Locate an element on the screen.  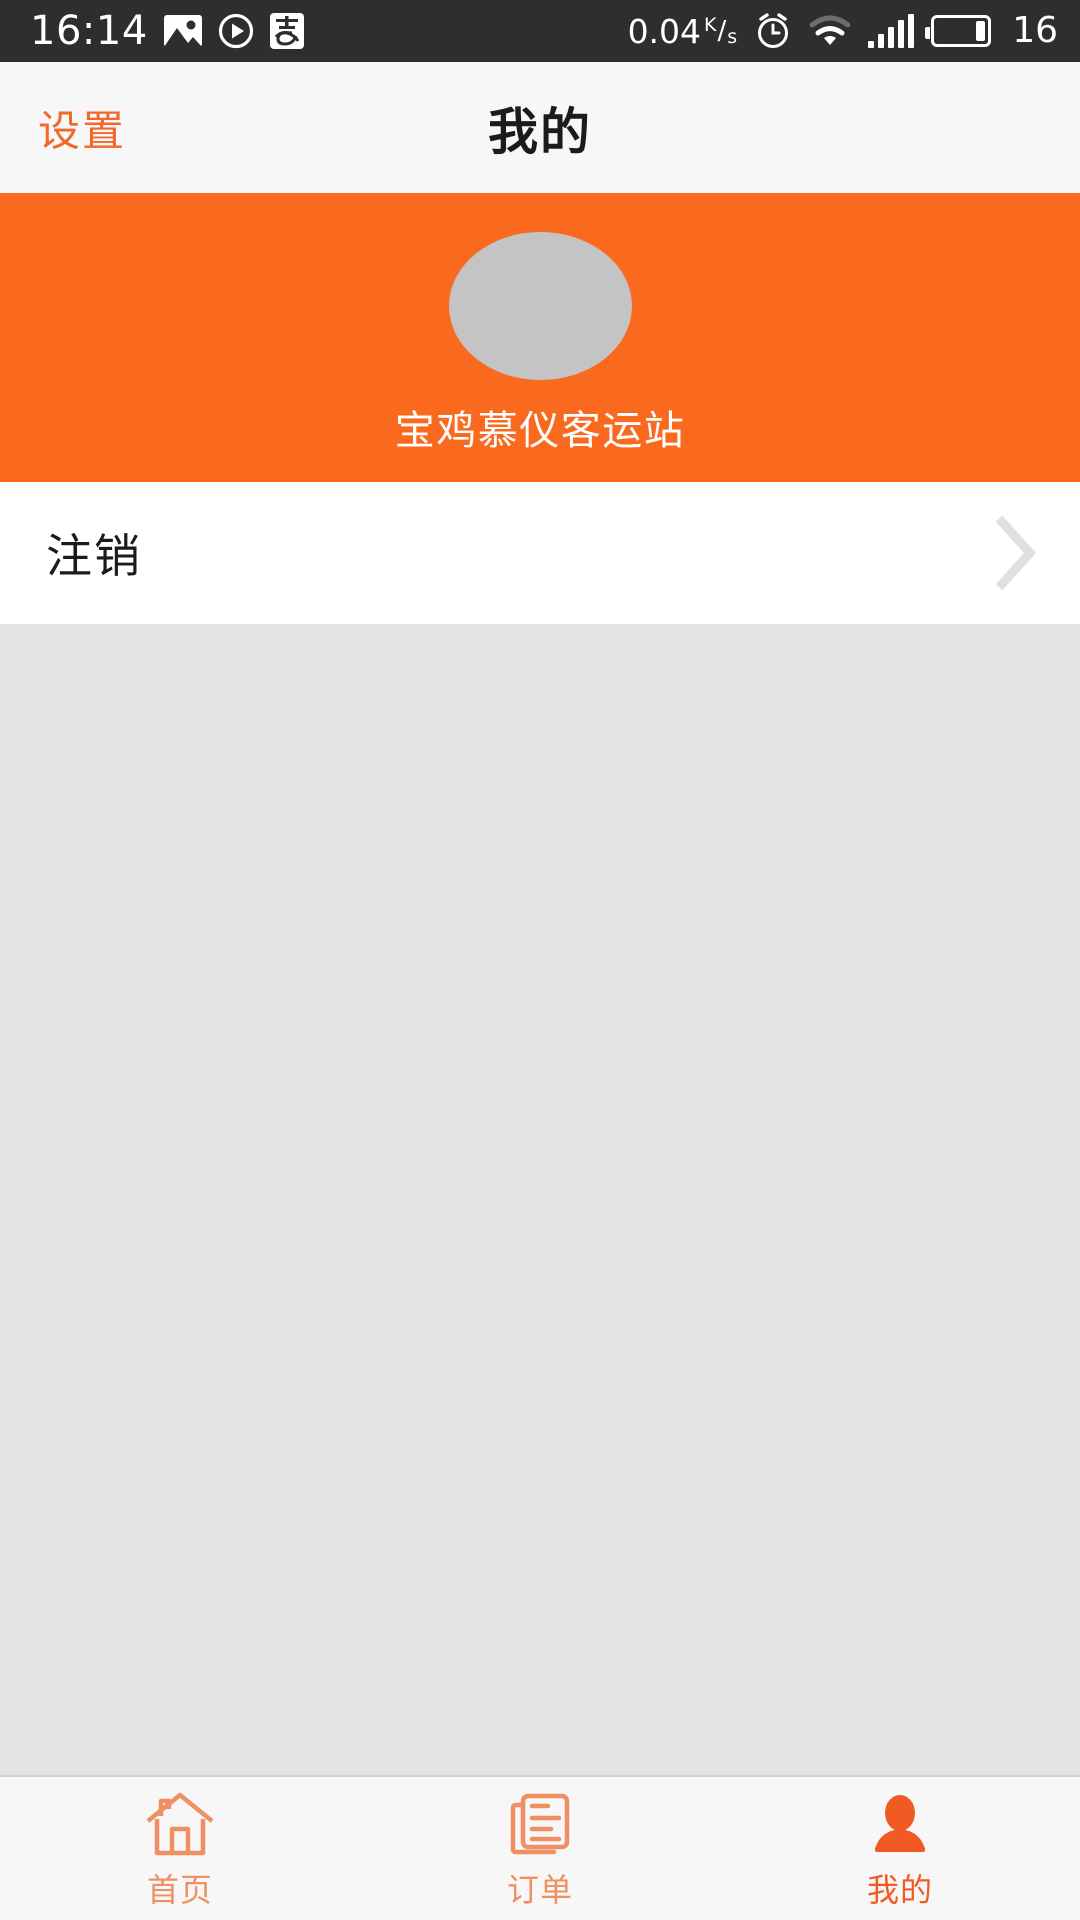
username-label: 宝鸡慕仪客运站 is located at coordinates (540, 431).